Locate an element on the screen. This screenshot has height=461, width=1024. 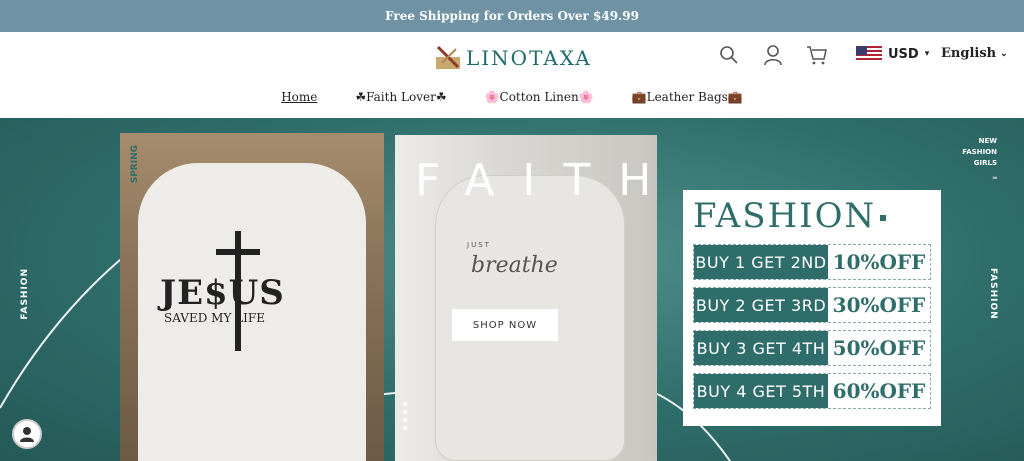
chat-icon is located at coordinates (27, 434).